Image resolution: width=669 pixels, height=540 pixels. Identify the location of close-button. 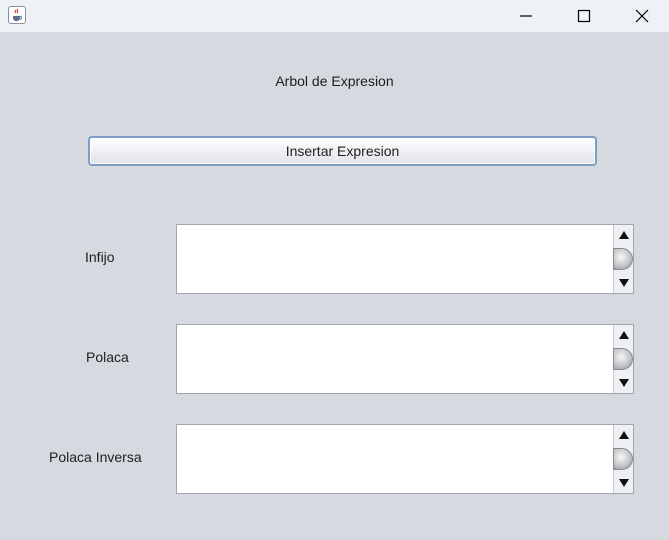
(641, 16).